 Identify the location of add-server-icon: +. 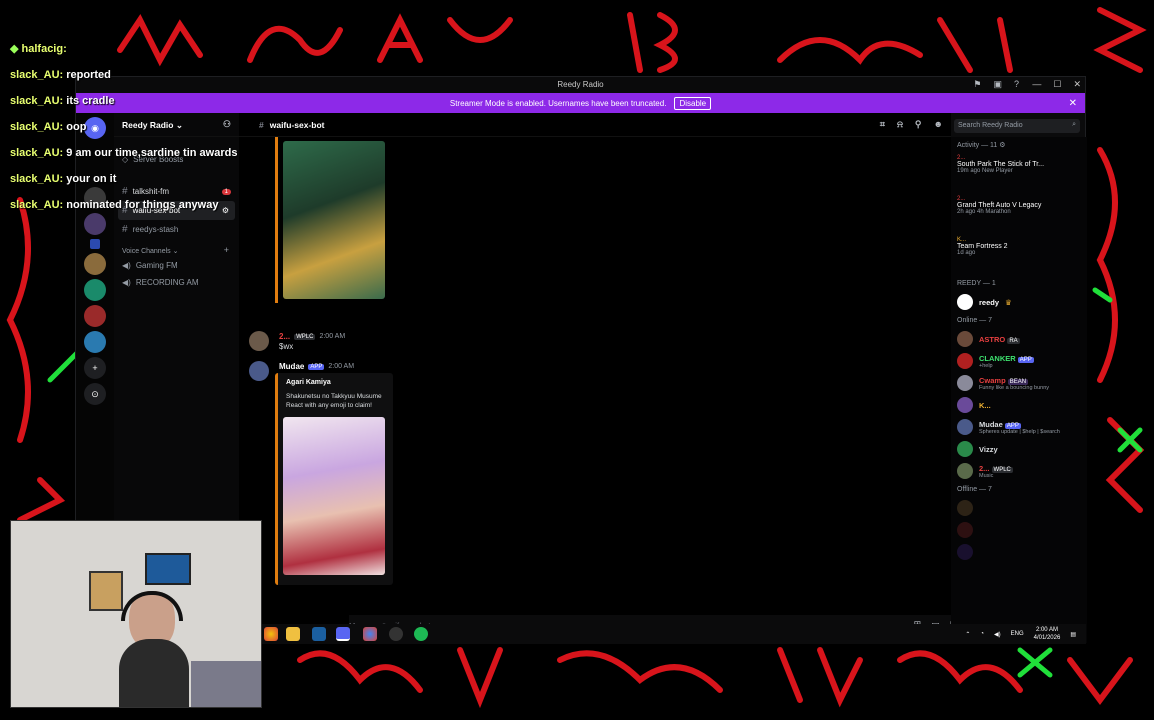
(95, 368).